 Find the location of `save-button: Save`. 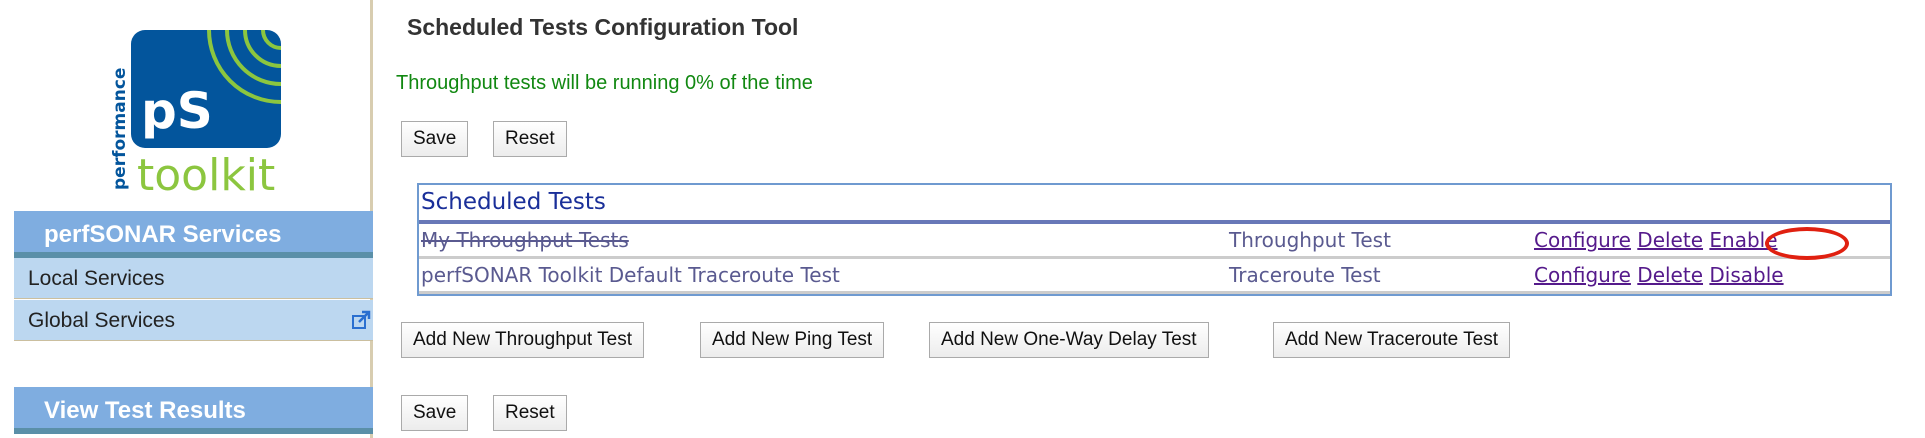

save-button: Save is located at coordinates (435, 139).